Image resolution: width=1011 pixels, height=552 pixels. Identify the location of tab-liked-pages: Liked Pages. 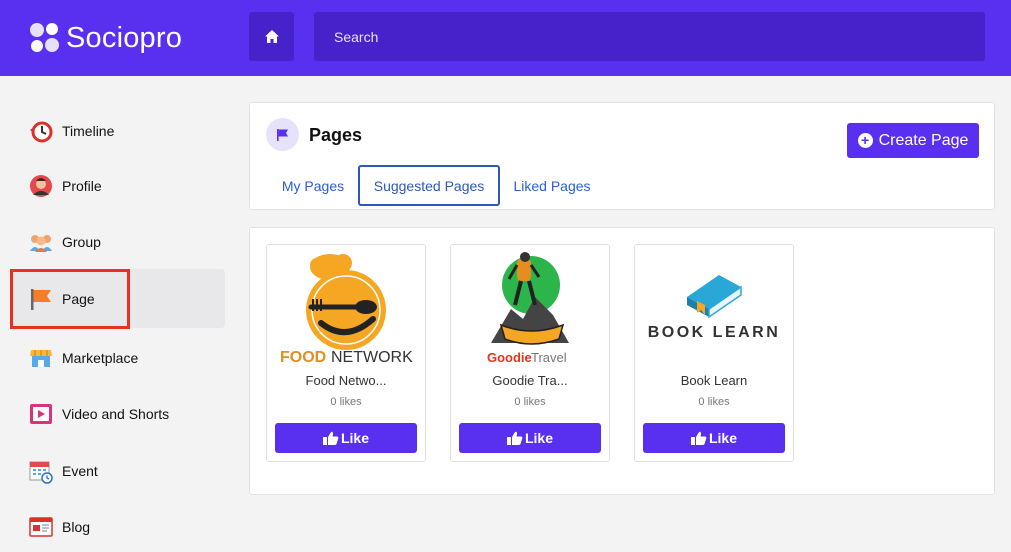
(552, 185).